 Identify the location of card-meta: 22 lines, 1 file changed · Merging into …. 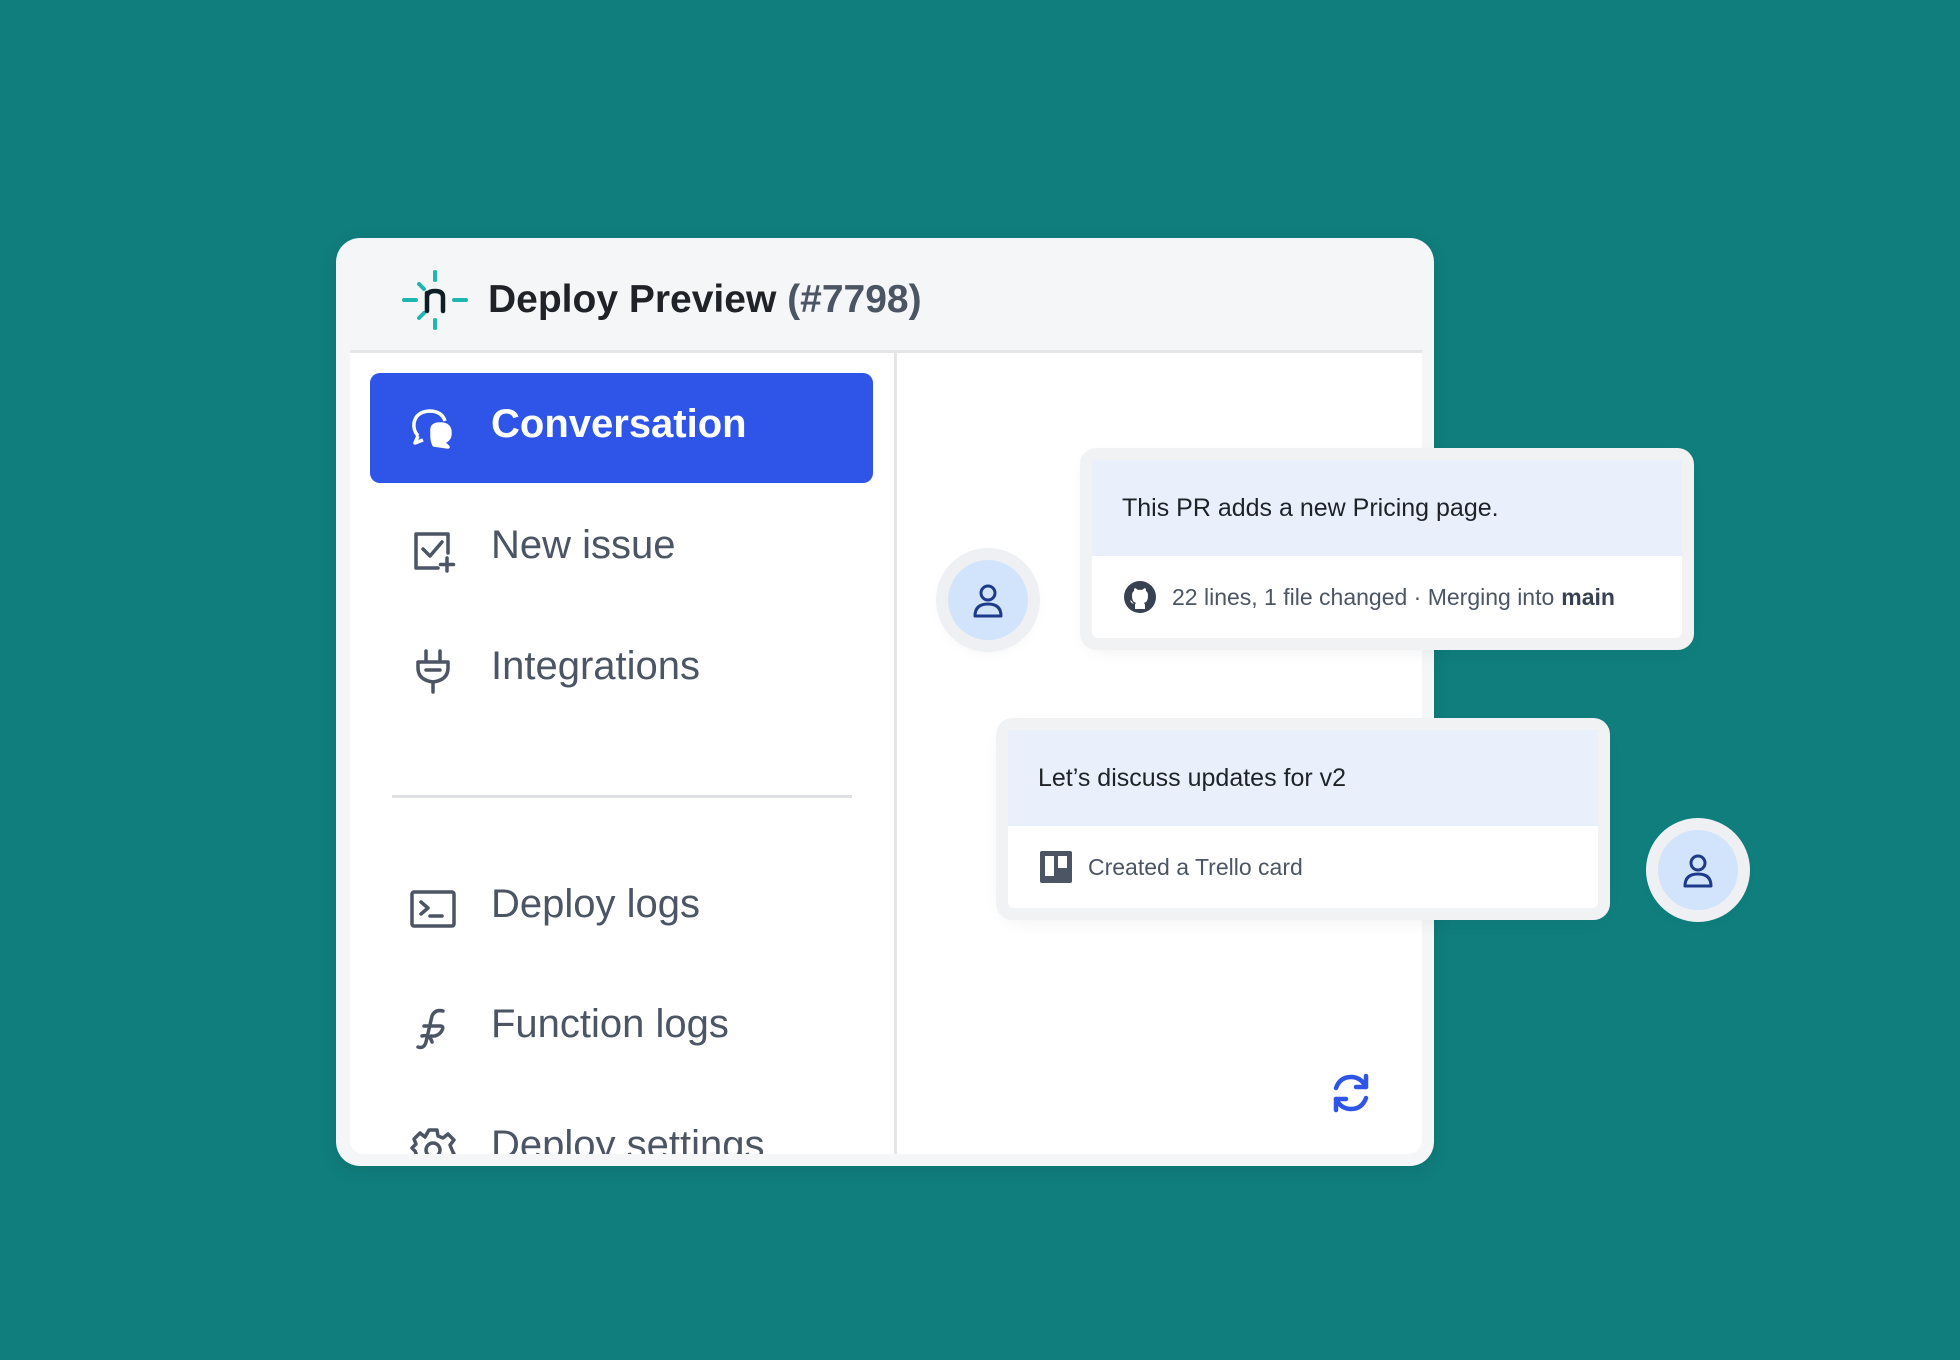
(1387, 597).